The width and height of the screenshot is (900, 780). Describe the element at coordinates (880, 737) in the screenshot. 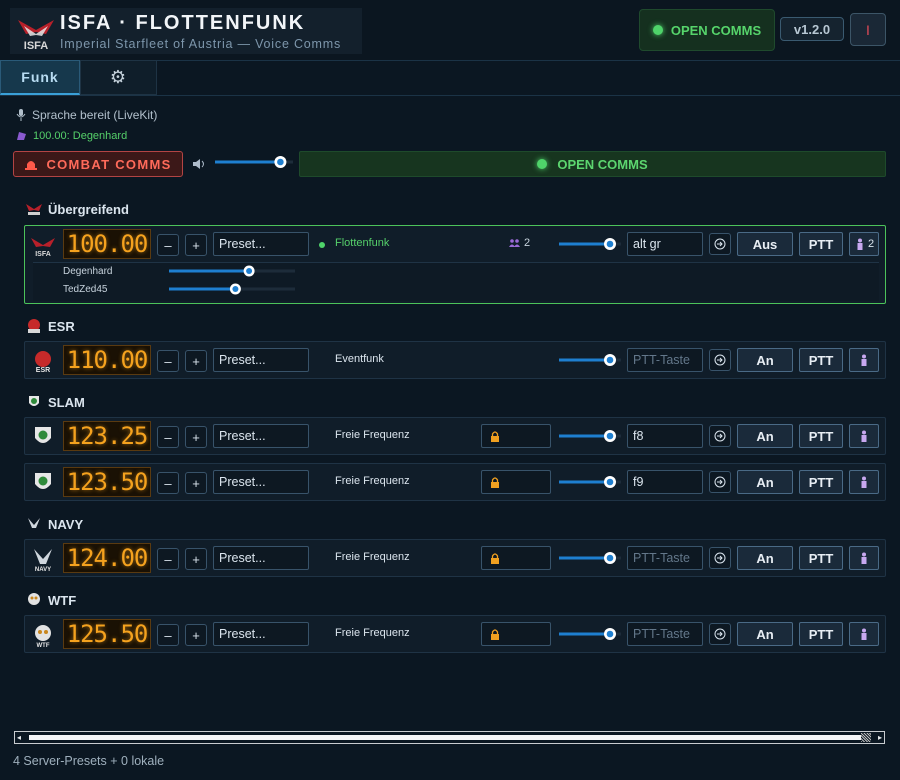

I see `scroll-right-icon: ▸` at that location.